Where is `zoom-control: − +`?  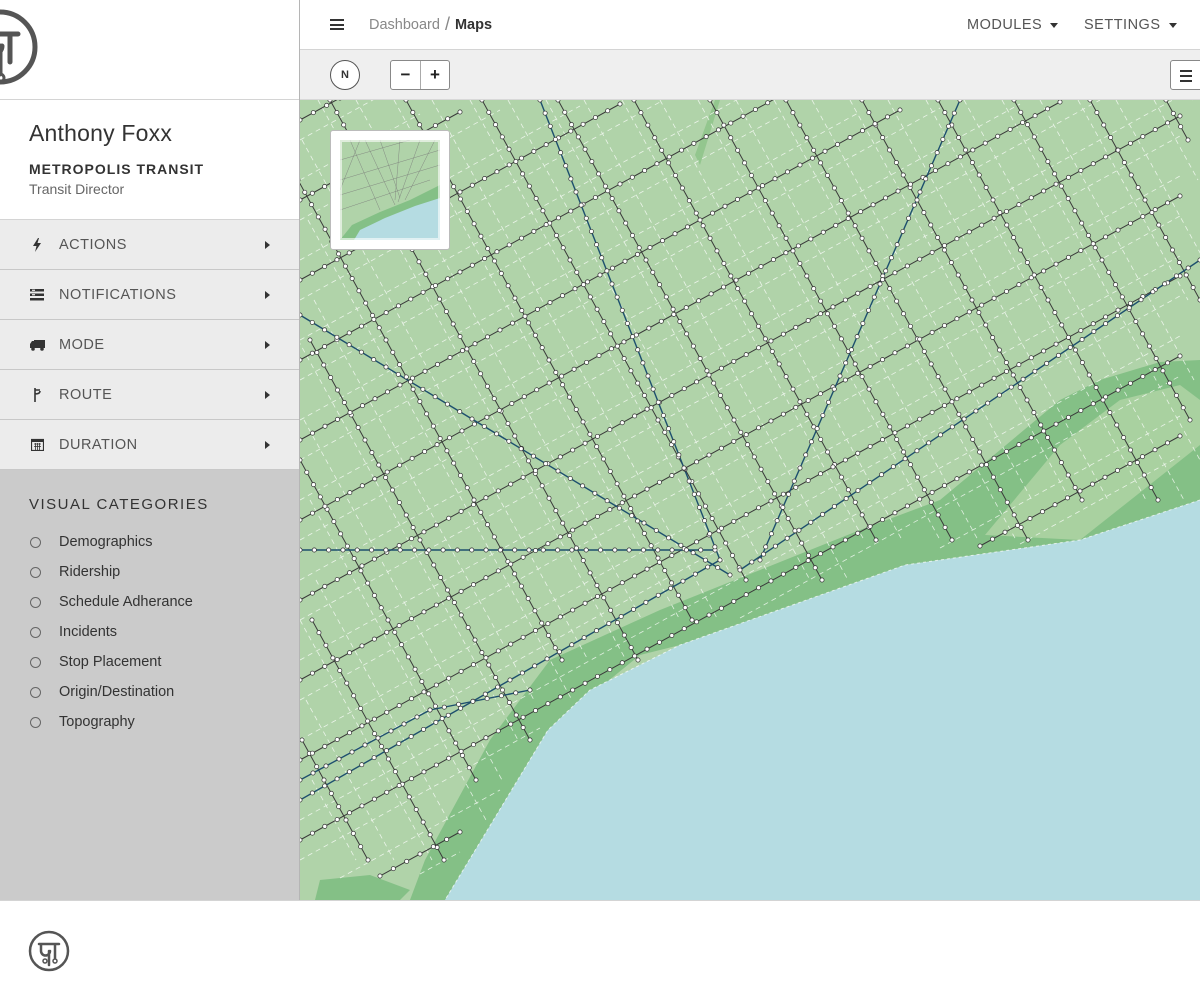 zoom-control: − + is located at coordinates (420, 75).